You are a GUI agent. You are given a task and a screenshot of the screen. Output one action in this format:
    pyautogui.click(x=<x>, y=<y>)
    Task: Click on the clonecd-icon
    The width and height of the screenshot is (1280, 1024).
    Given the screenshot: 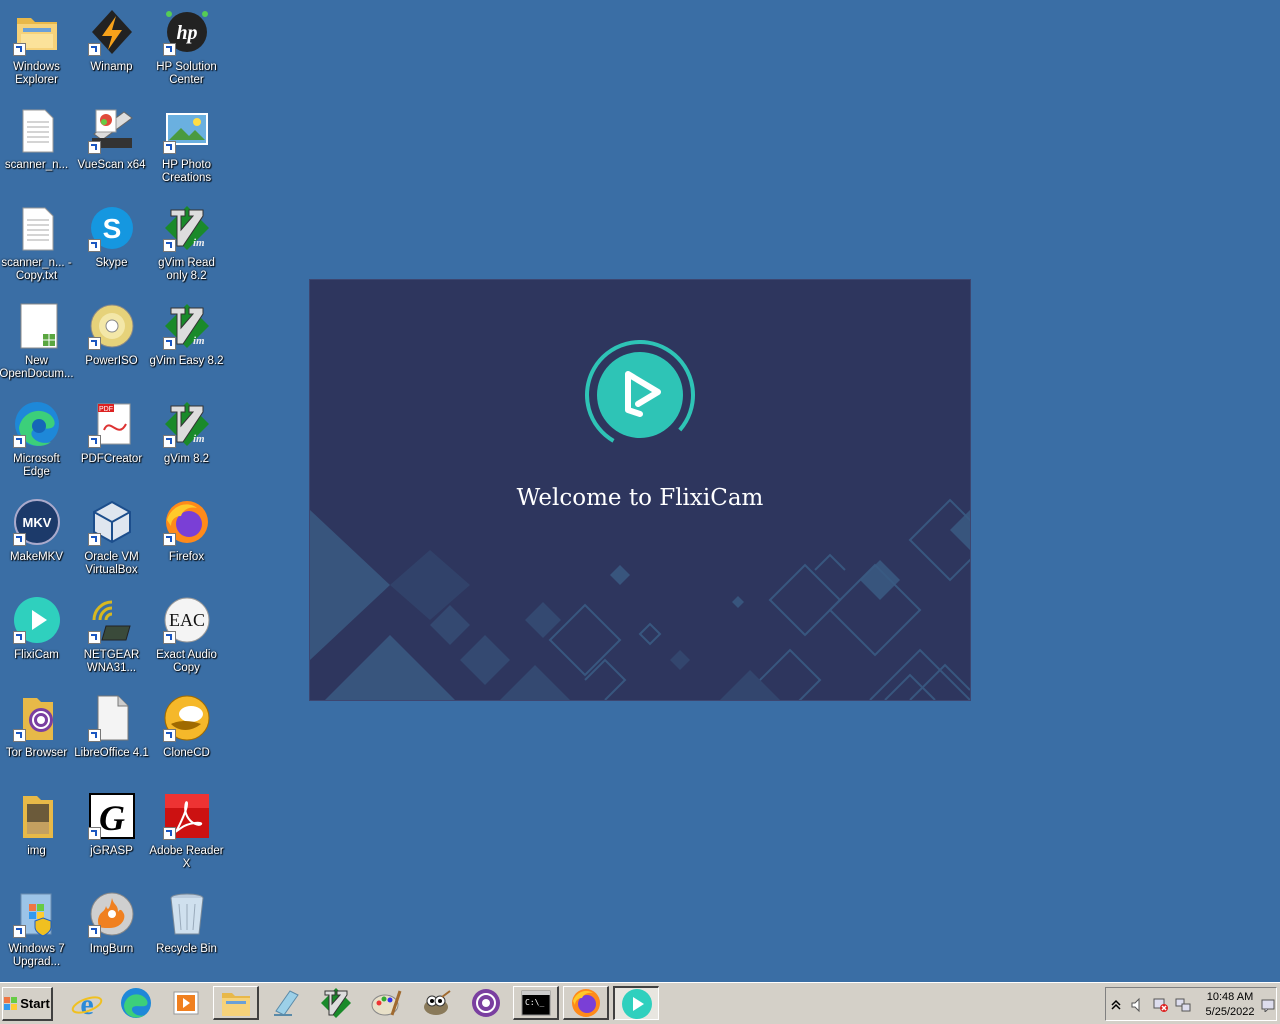 What is the action you would take?
    pyautogui.click(x=186, y=718)
    